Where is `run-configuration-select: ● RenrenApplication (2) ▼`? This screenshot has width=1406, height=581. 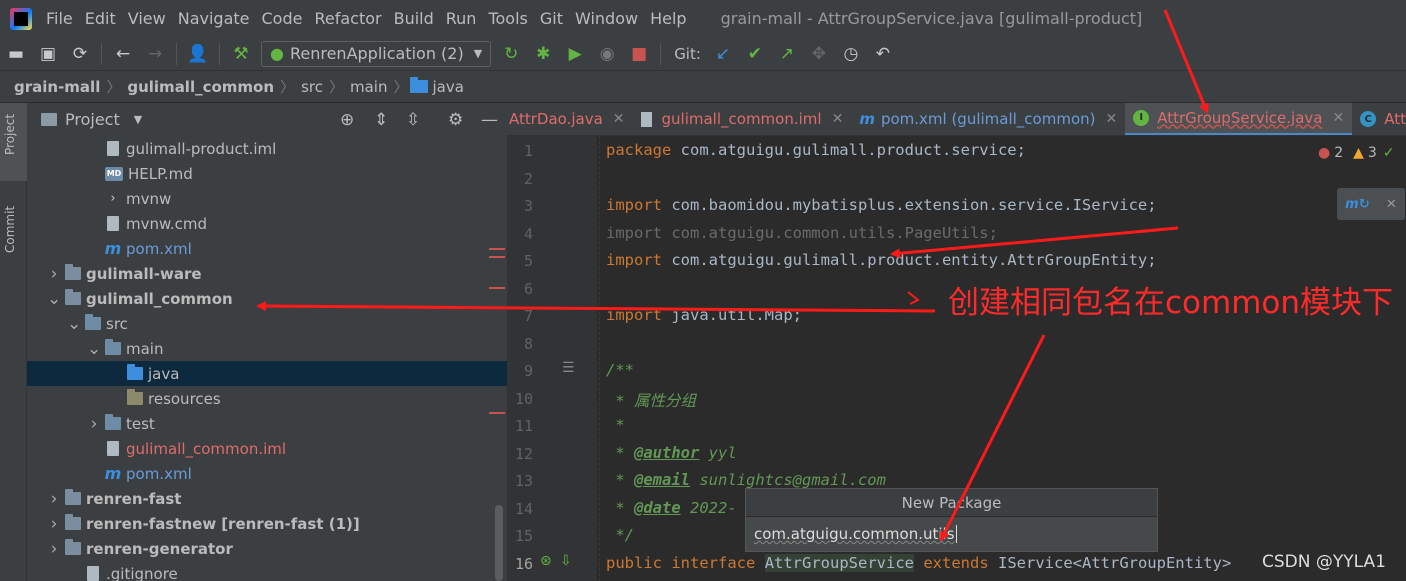 run-configuration-select: ● RenrenApplication (2) ▼ is located at coordinates (376, 53).